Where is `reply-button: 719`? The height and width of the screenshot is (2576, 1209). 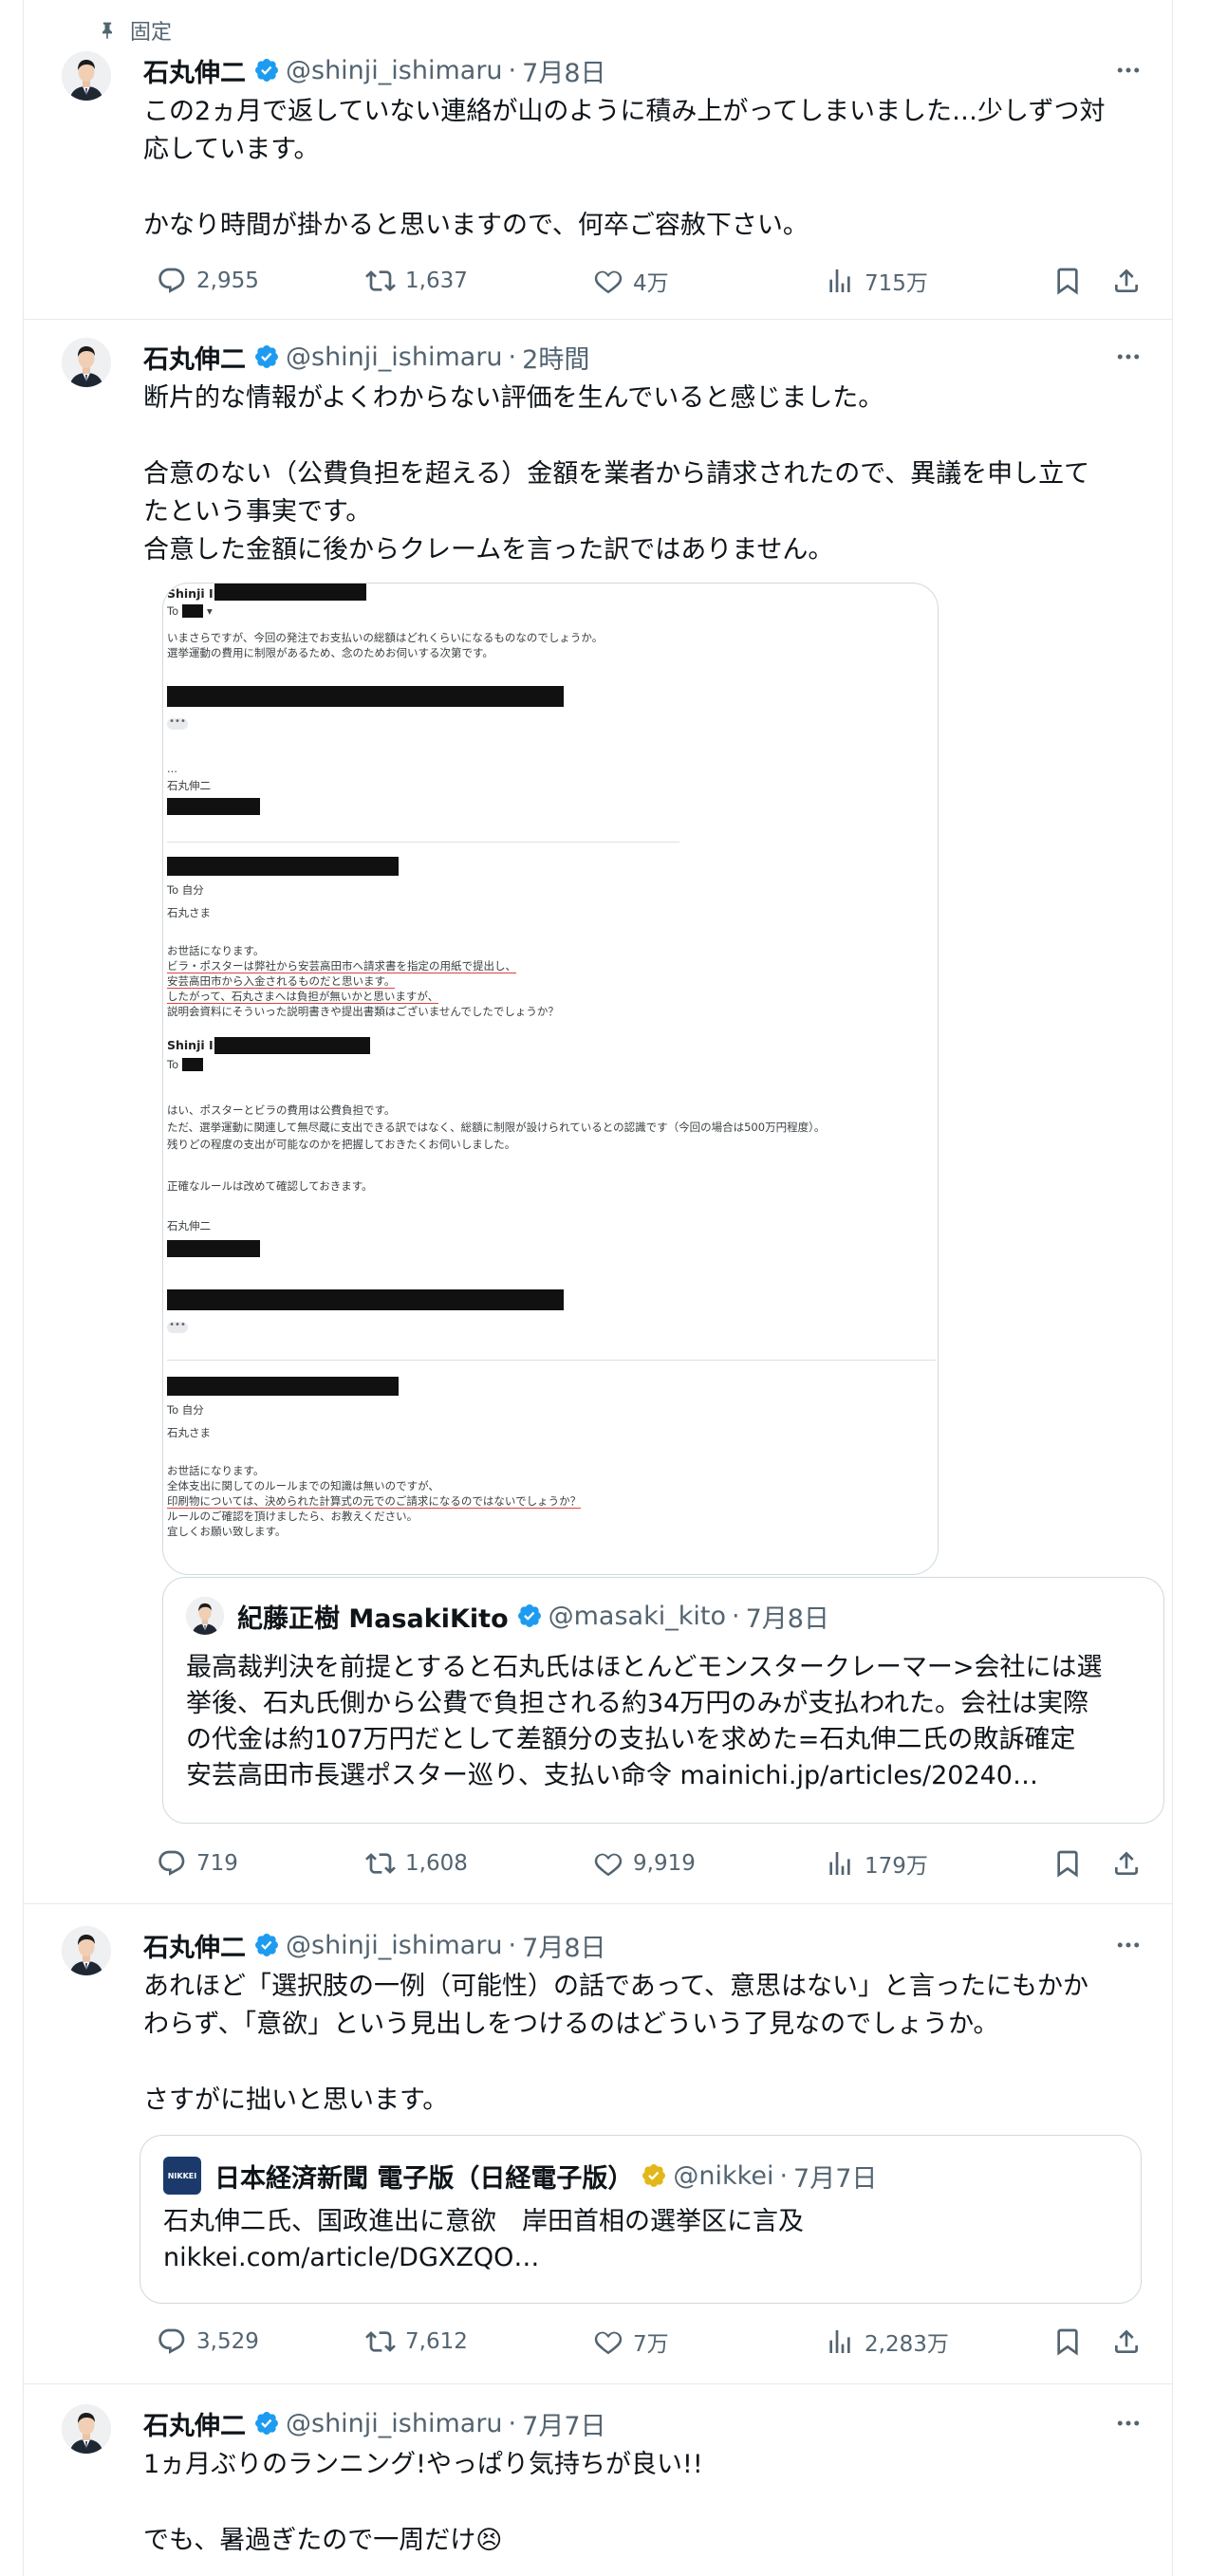 reply-button: 719 is located at coordinates (197, 1863).